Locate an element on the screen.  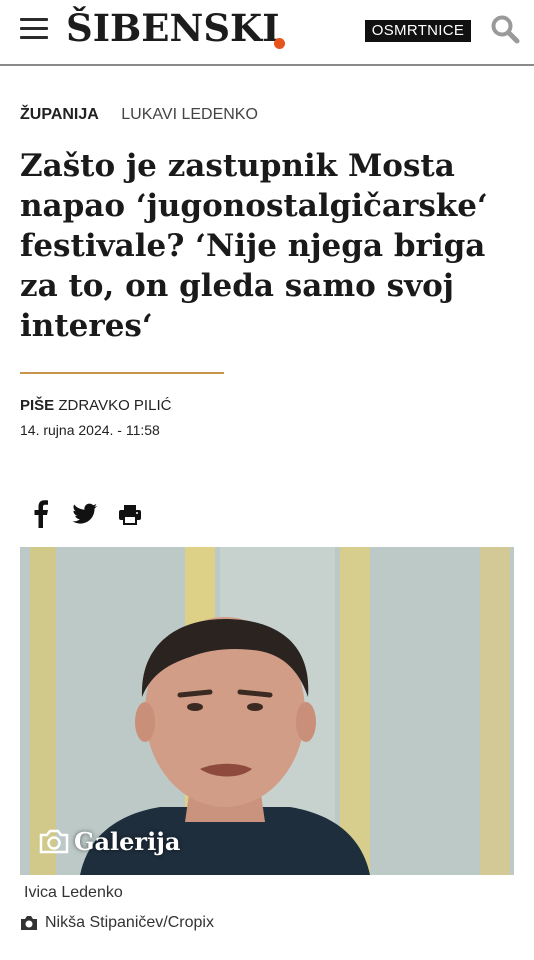
byline: PIŠE ZDRAVKO PILIĆ is located at coordinates (95, 405).